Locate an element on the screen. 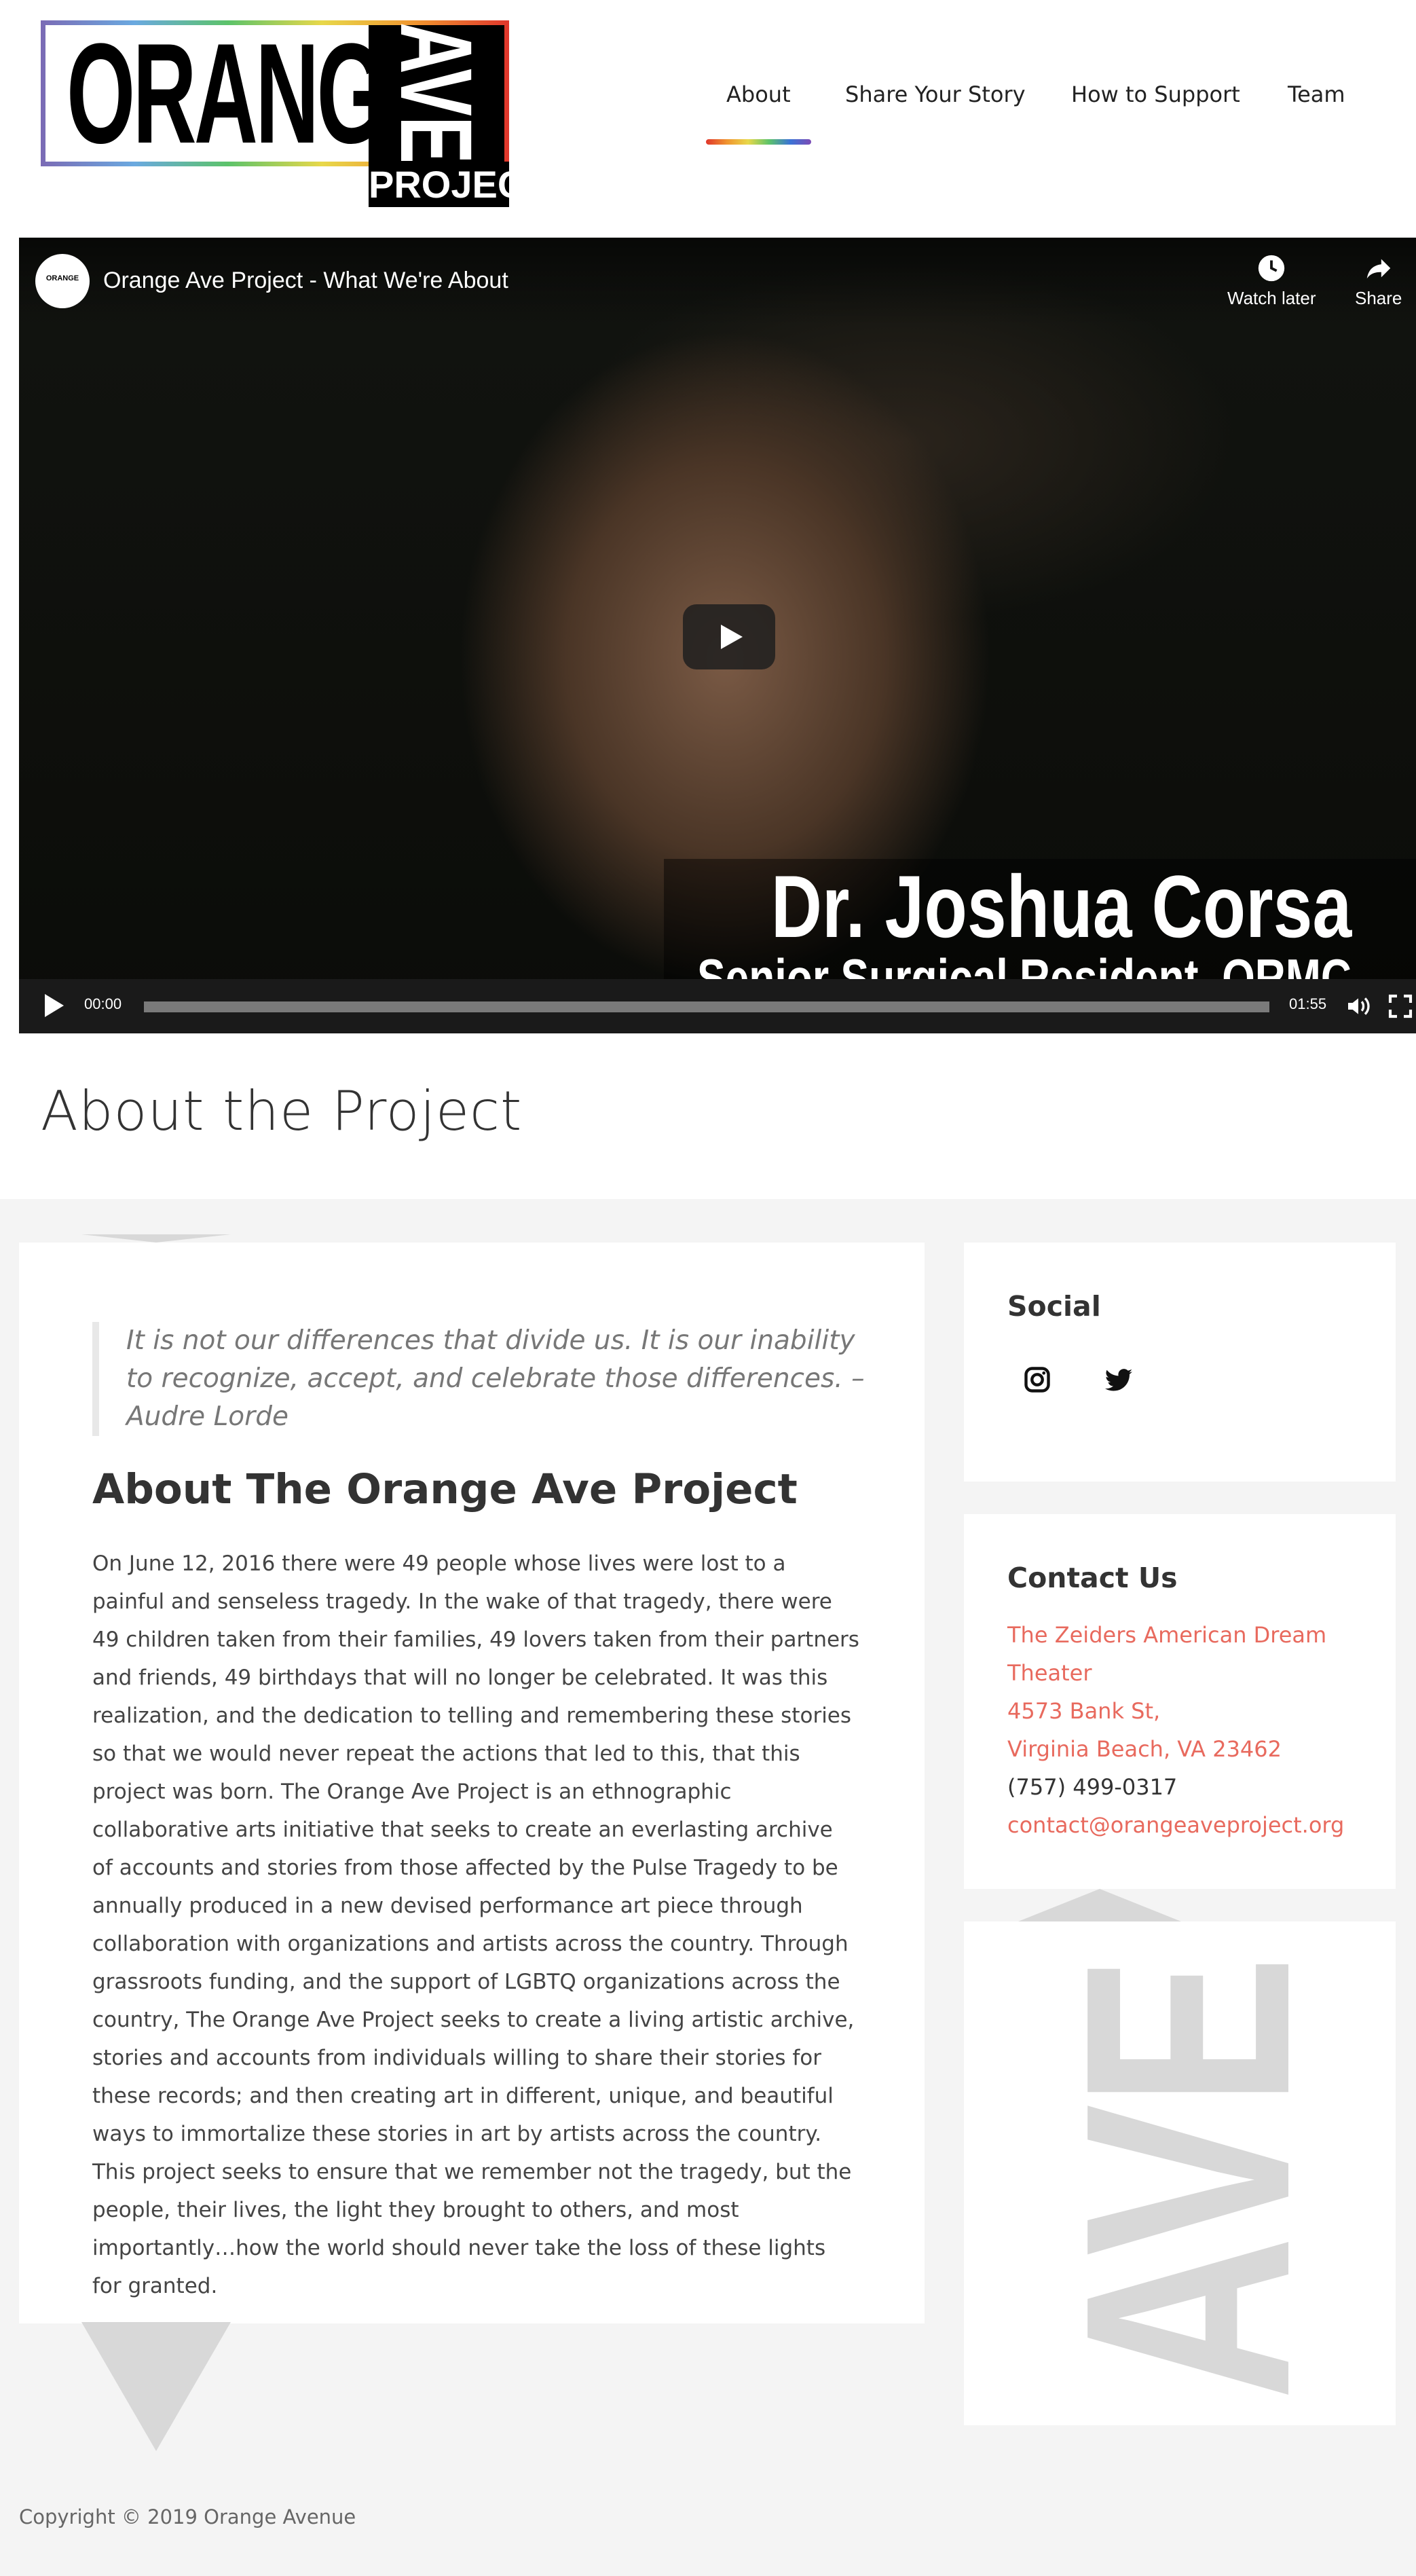 This screenshot has width=1416, height=2576. nav-share-your-story: Share Your Story is located at coordinates (935, 115).